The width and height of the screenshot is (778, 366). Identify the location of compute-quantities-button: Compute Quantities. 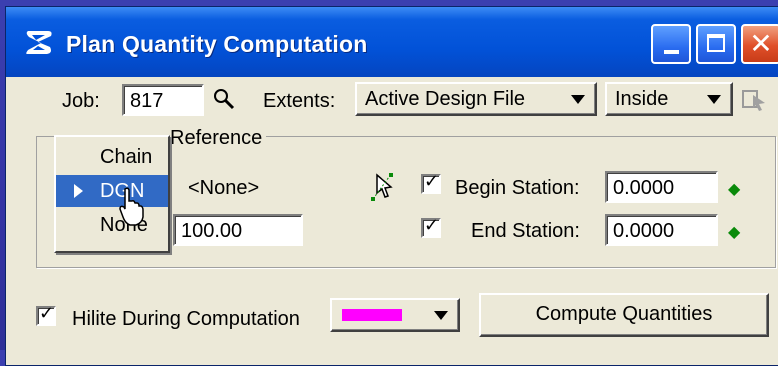
(624, 315).